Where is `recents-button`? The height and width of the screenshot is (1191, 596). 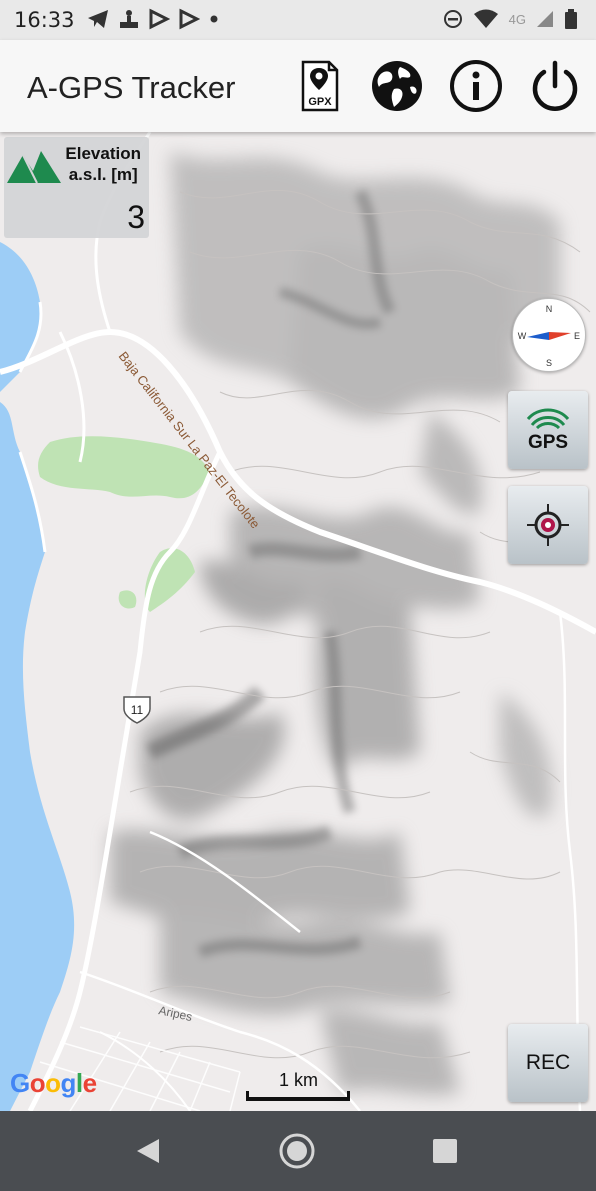
recents-button is located at coordinates (445, 1151).